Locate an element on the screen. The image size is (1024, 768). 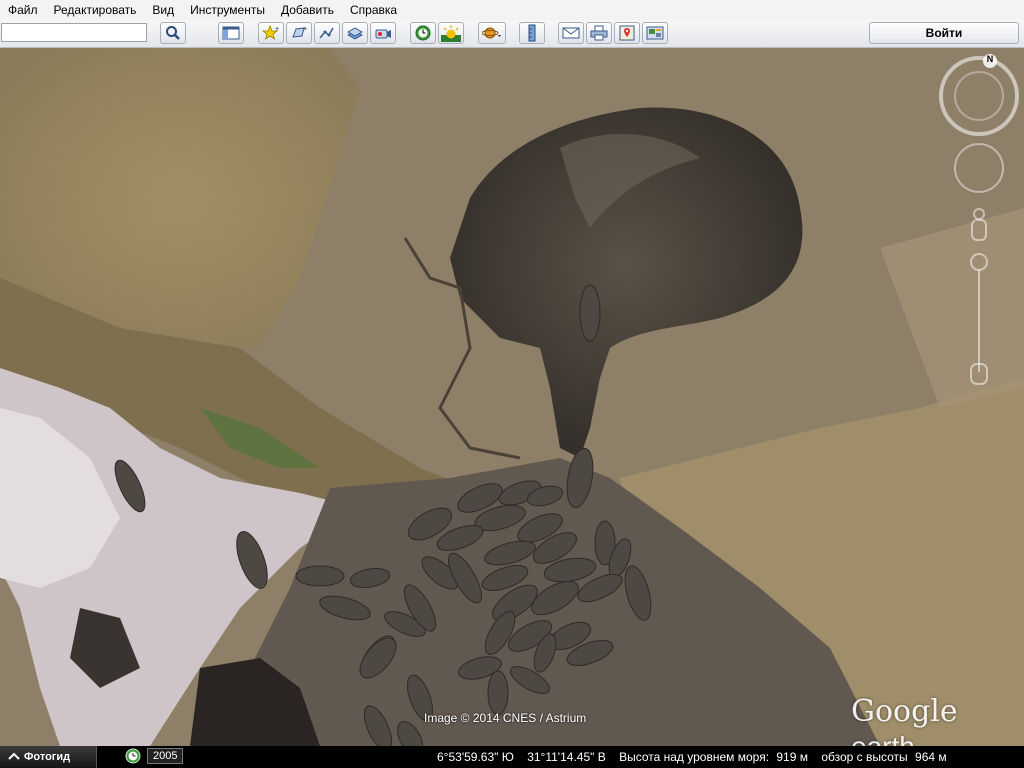
longitude: 31°11'14.45" В is located at coordinates (566, 757).